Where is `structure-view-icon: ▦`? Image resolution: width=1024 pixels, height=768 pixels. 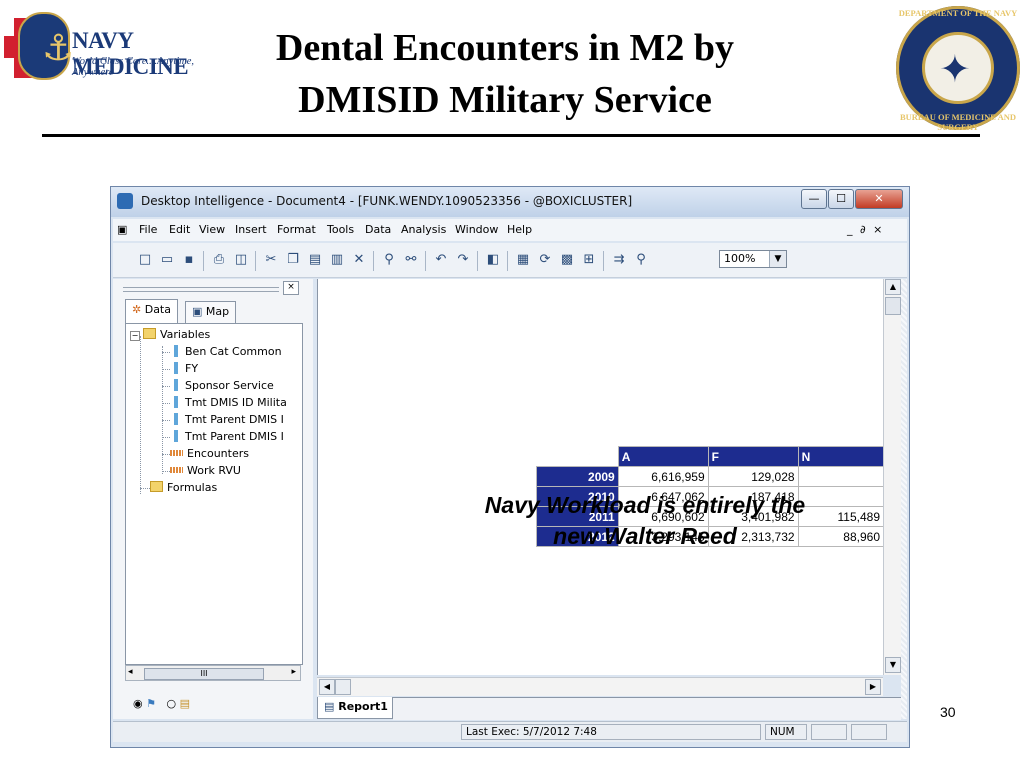 structure-view-icon: ▦ is located at coordinates (523, 260).